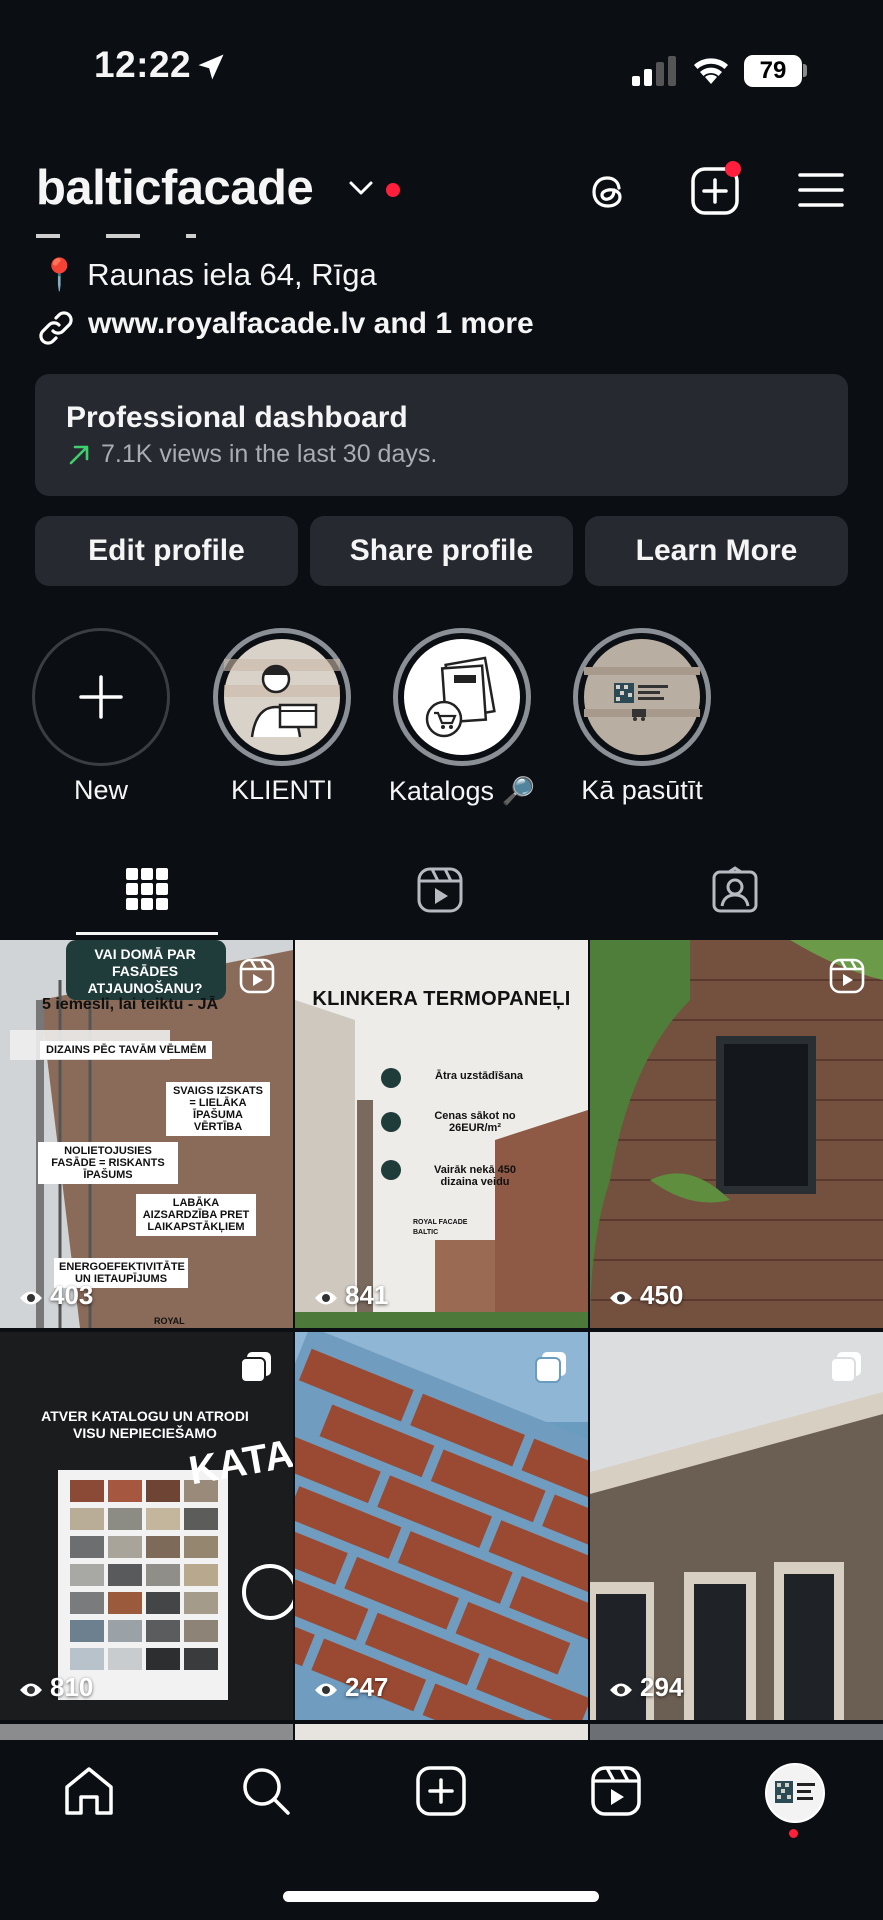 Image resolution: width=883 pixels, height=1920 pixels. I want to click on post-view-count: 841, so click(350, 1295).